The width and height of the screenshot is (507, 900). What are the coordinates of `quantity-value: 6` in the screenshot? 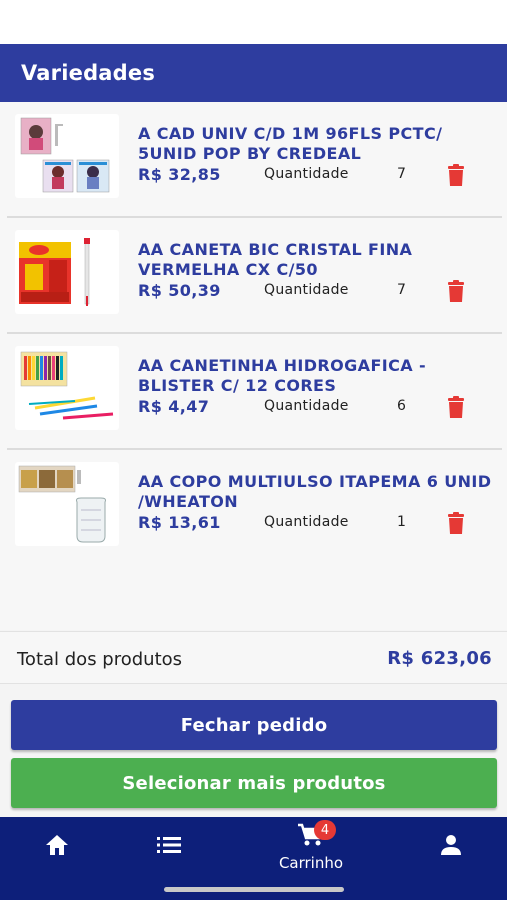 It's located at (401, 406).